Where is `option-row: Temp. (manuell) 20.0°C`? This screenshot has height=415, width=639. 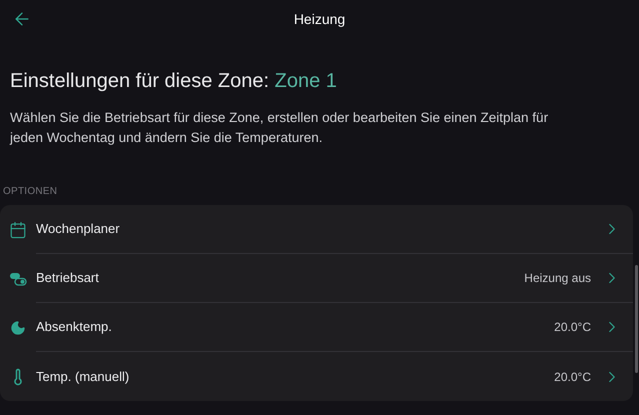
option-row: Temp. (manuell) 20.0°C is located at coordinates (316, 376).